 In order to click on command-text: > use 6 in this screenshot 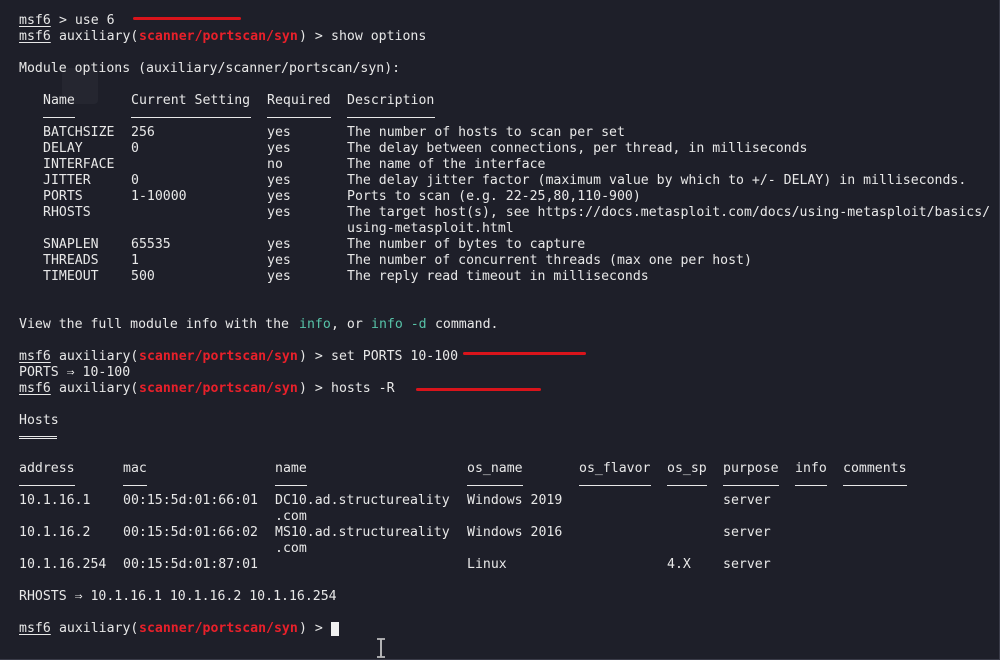, I will do `click(83, 20)`.